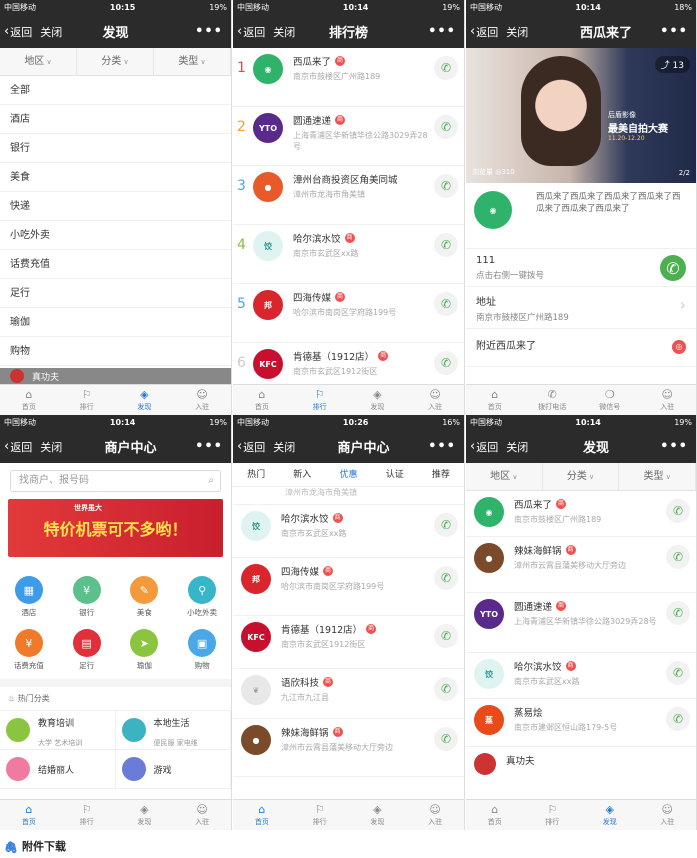  Describe the element at coordinates (581, 514) in the screenshot. I see `list-item: ◉ 西瓜来了商南京市鼓楼区广州路189 ✆` at that location.